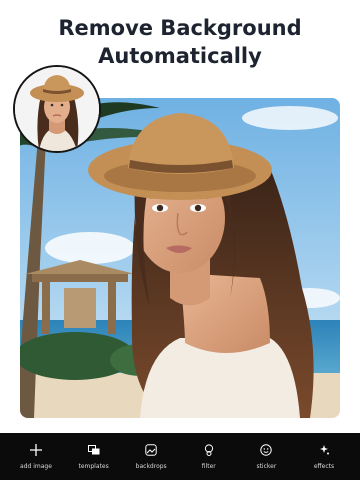 This screenshot has width=360, height=480. What do you see at coordinates (151, 450) in the screenshot?
I see `backdrops-icon` at bounding box center [151, 450].